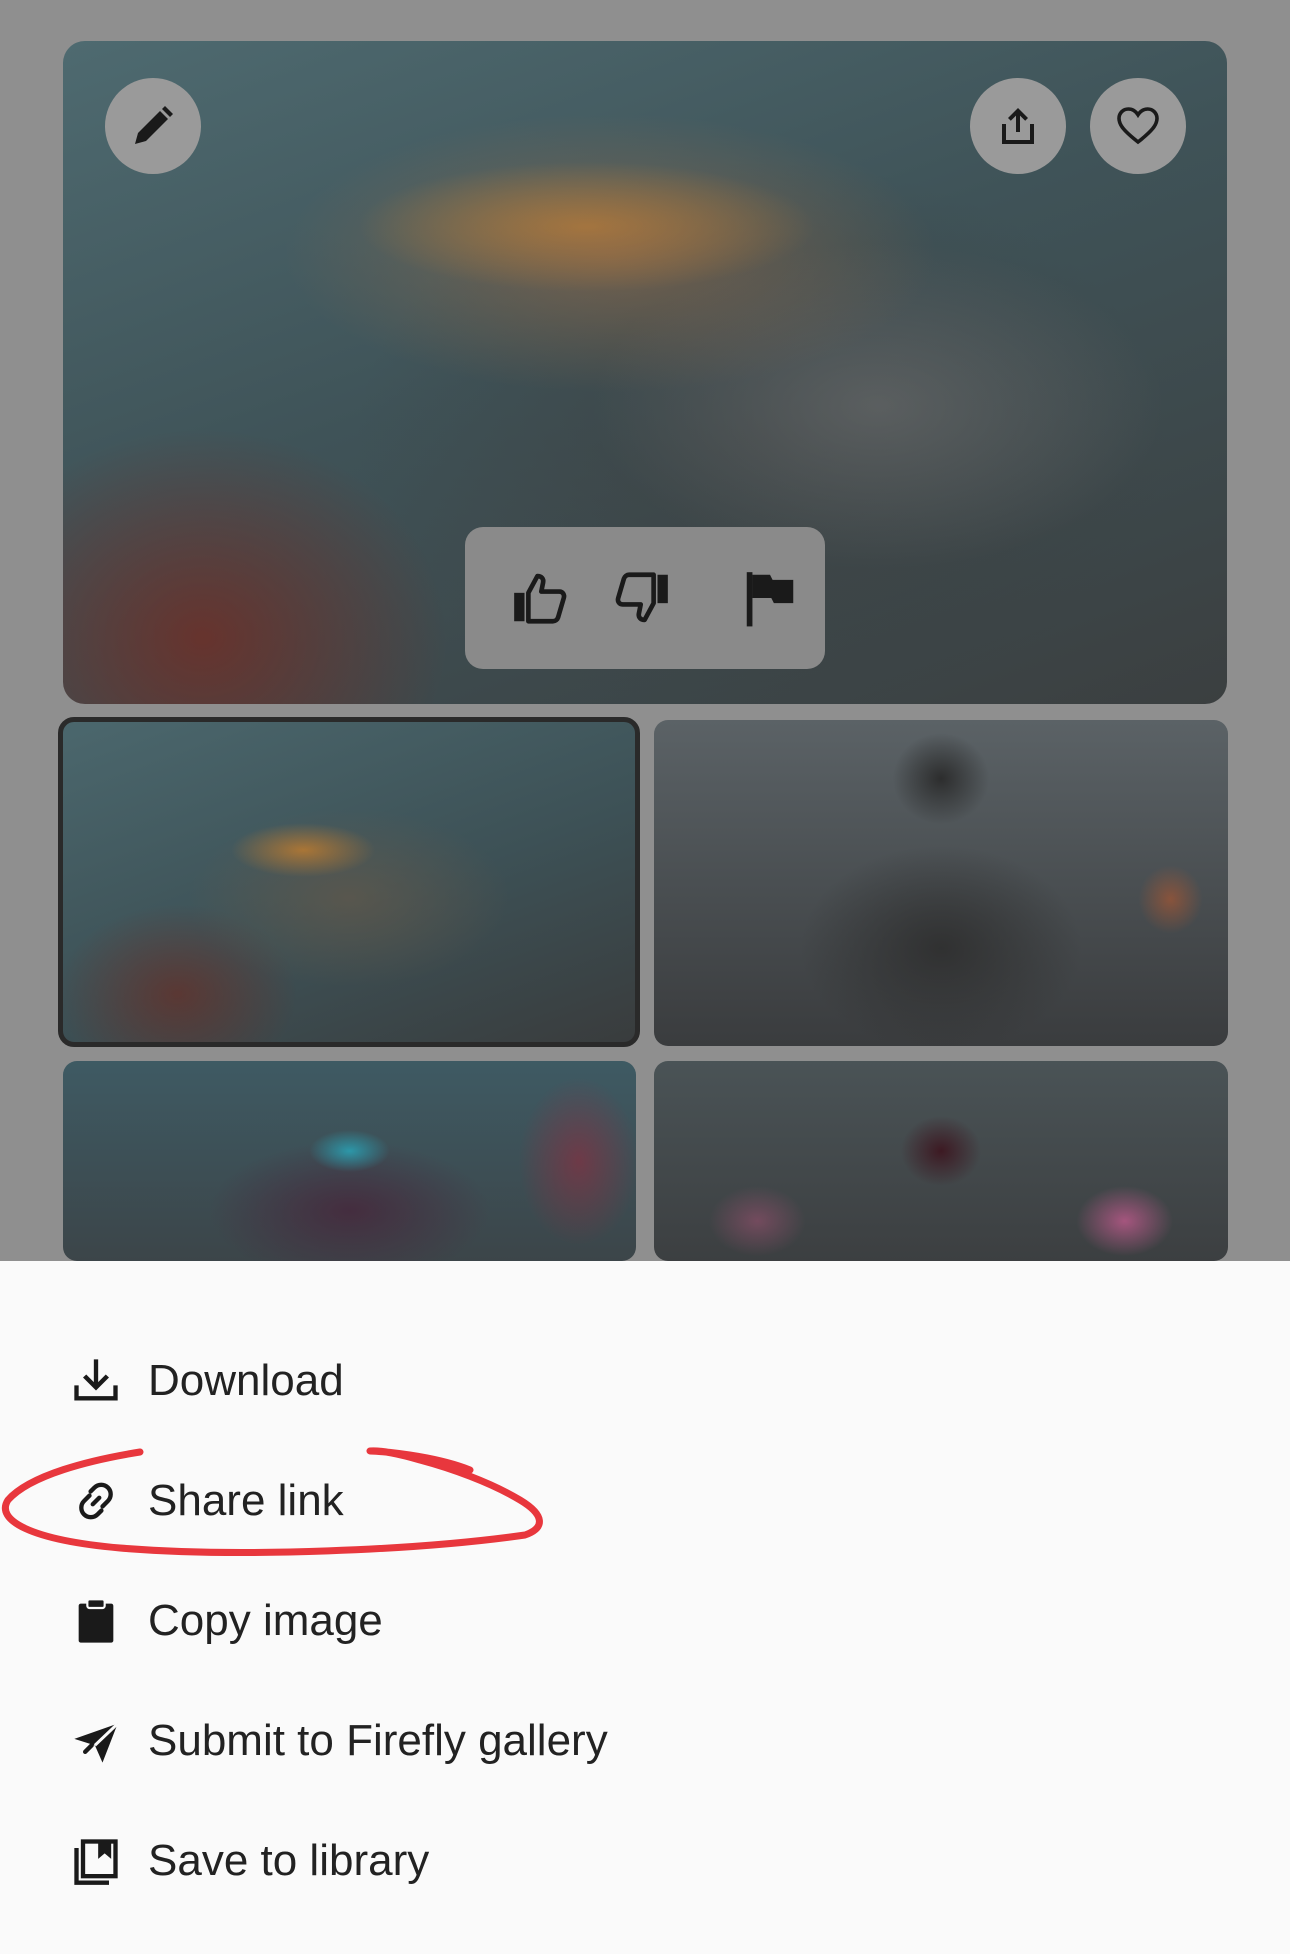 The width and height of the screenshot is (1290, 1954). I want to click on edit-button, so click(153, 126).